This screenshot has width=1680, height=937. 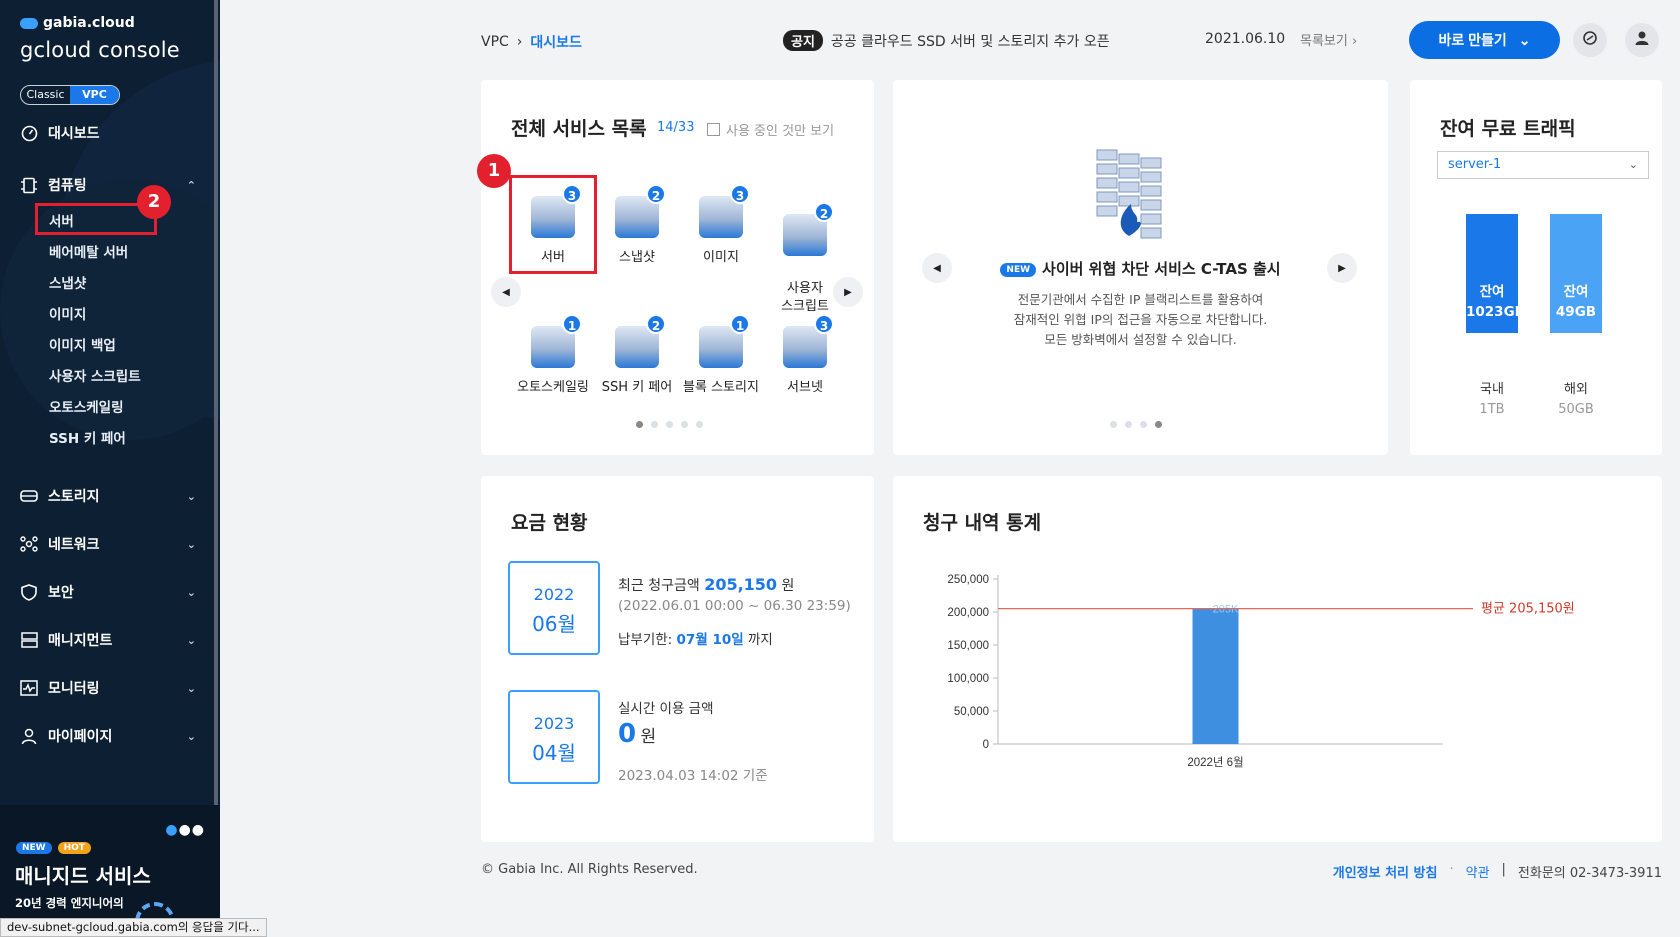 What do you see at coordinates (639, 342) in the screenshot?
I see `key-icon: 2` at bounding box center [639, 342].